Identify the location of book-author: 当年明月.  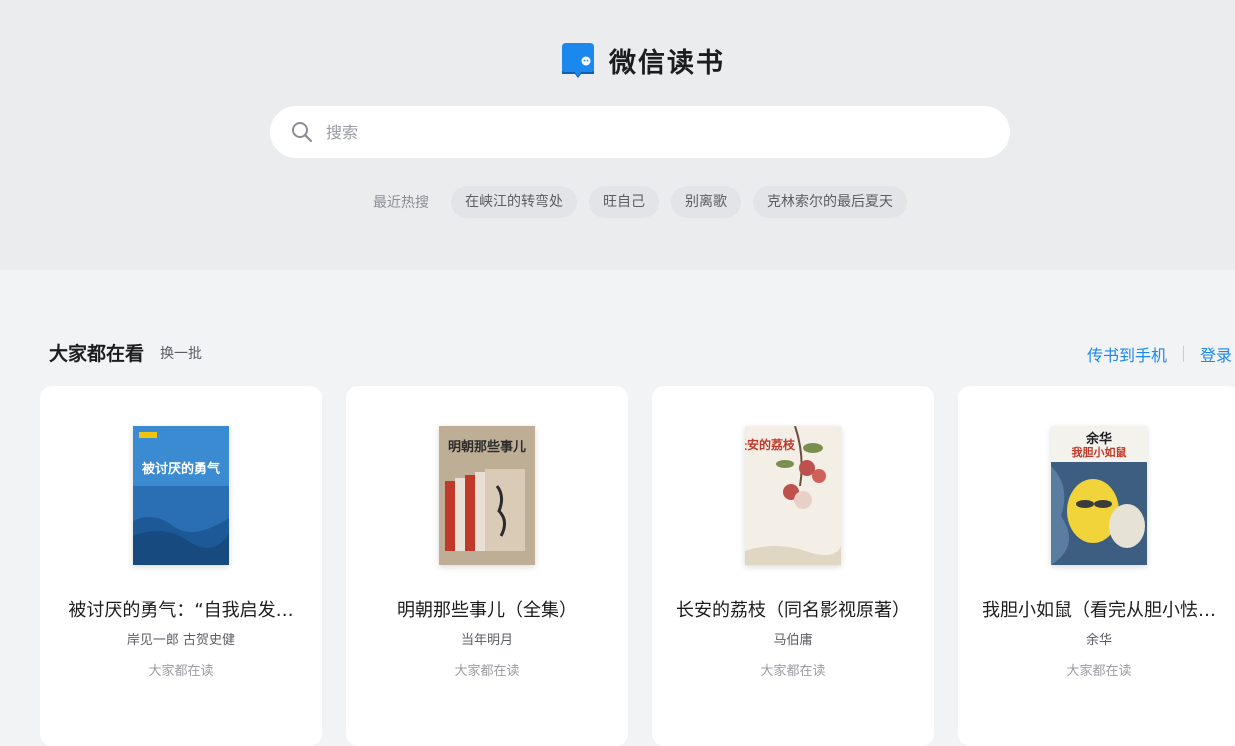
(487, 638).